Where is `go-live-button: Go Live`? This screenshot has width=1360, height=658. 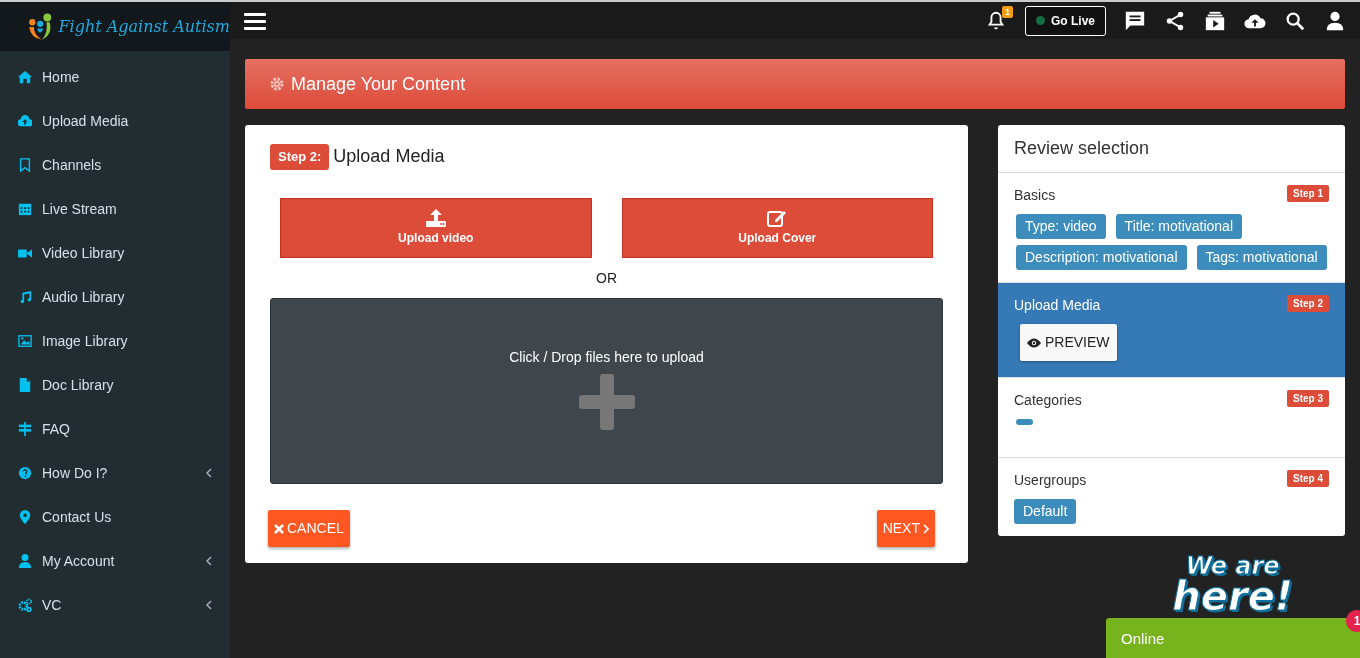 go-live-button: Go Live is located at coordinates (1065, 20).